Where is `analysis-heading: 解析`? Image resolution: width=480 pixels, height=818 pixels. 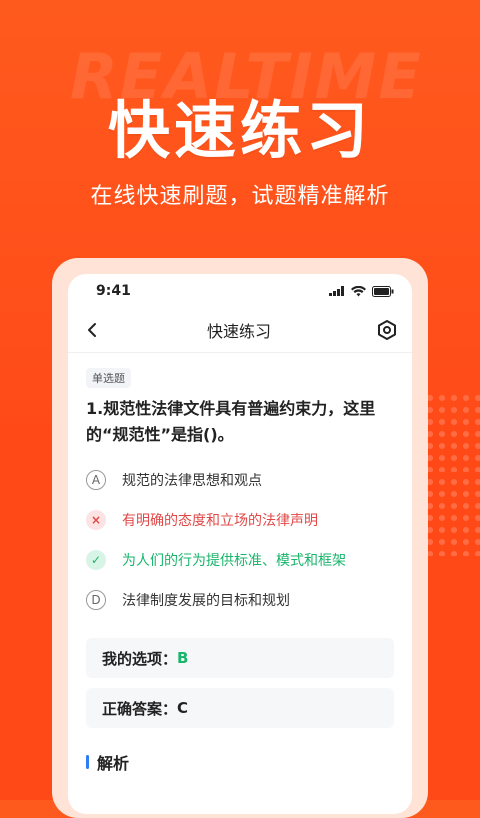 analysis-heading: 解析 is located at coordinates (240, 762).